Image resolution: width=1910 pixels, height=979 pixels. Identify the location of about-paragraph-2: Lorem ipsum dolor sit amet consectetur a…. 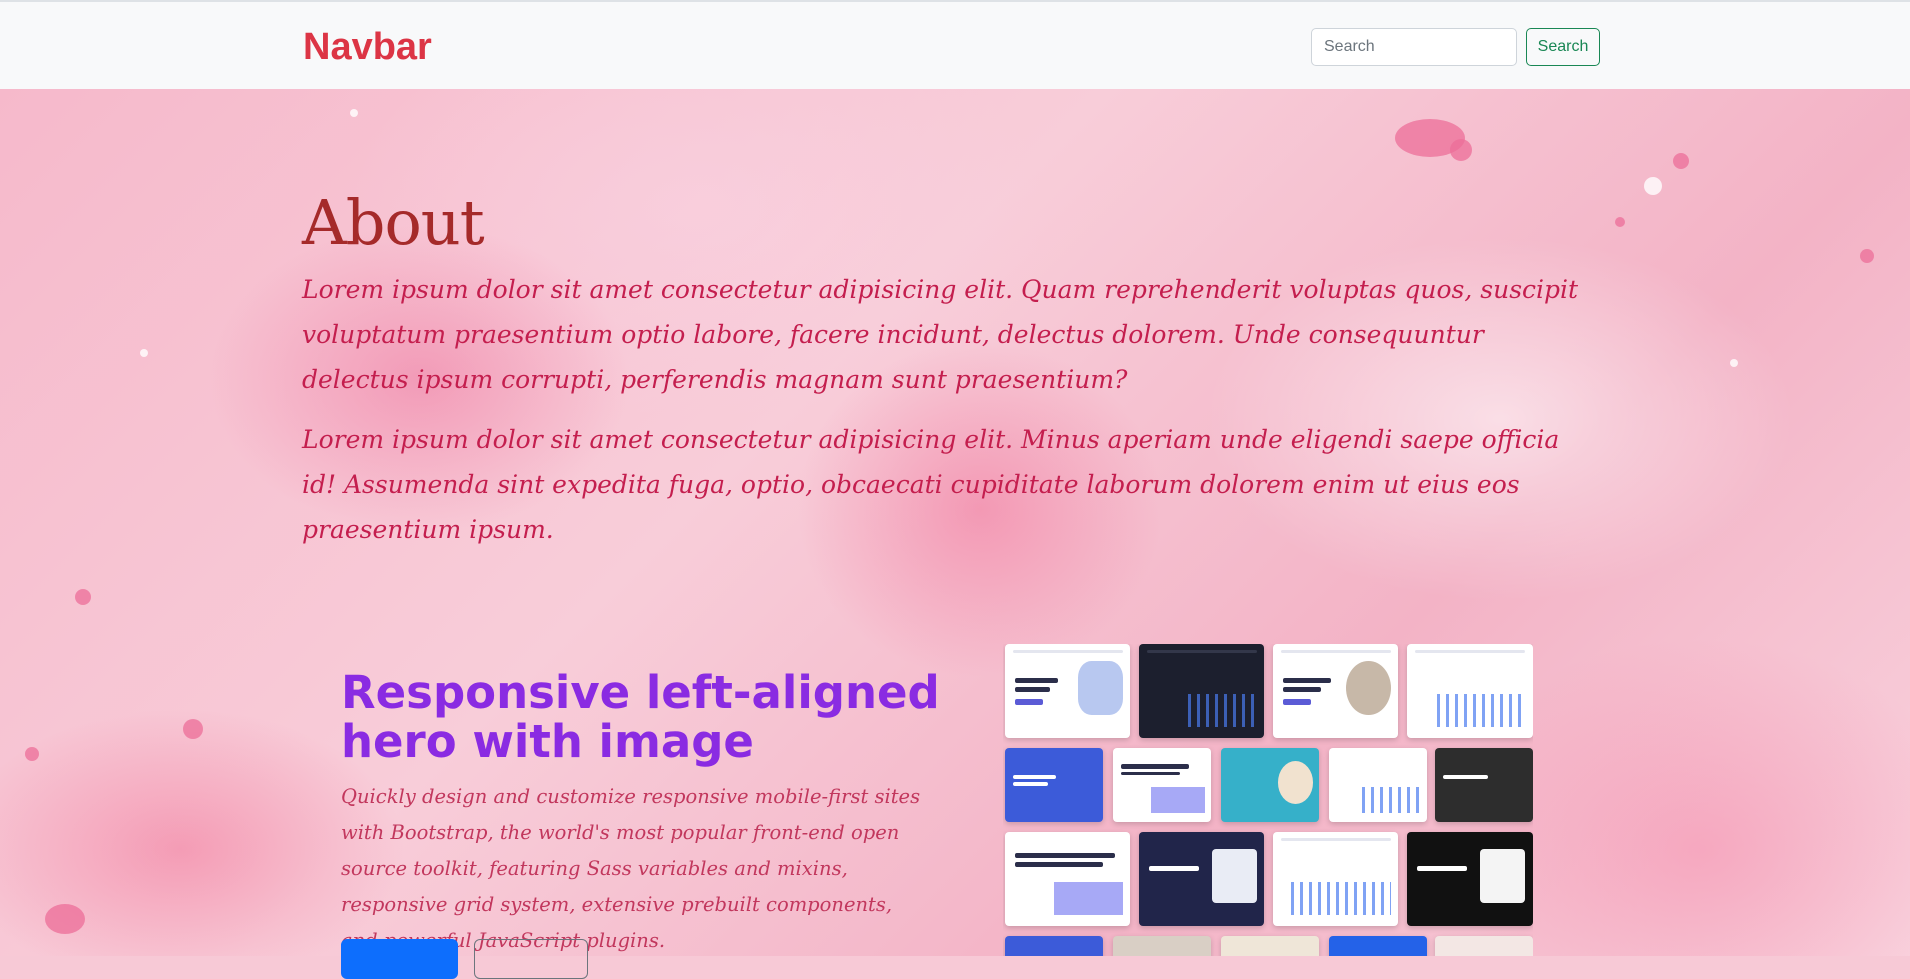
(931, 484).